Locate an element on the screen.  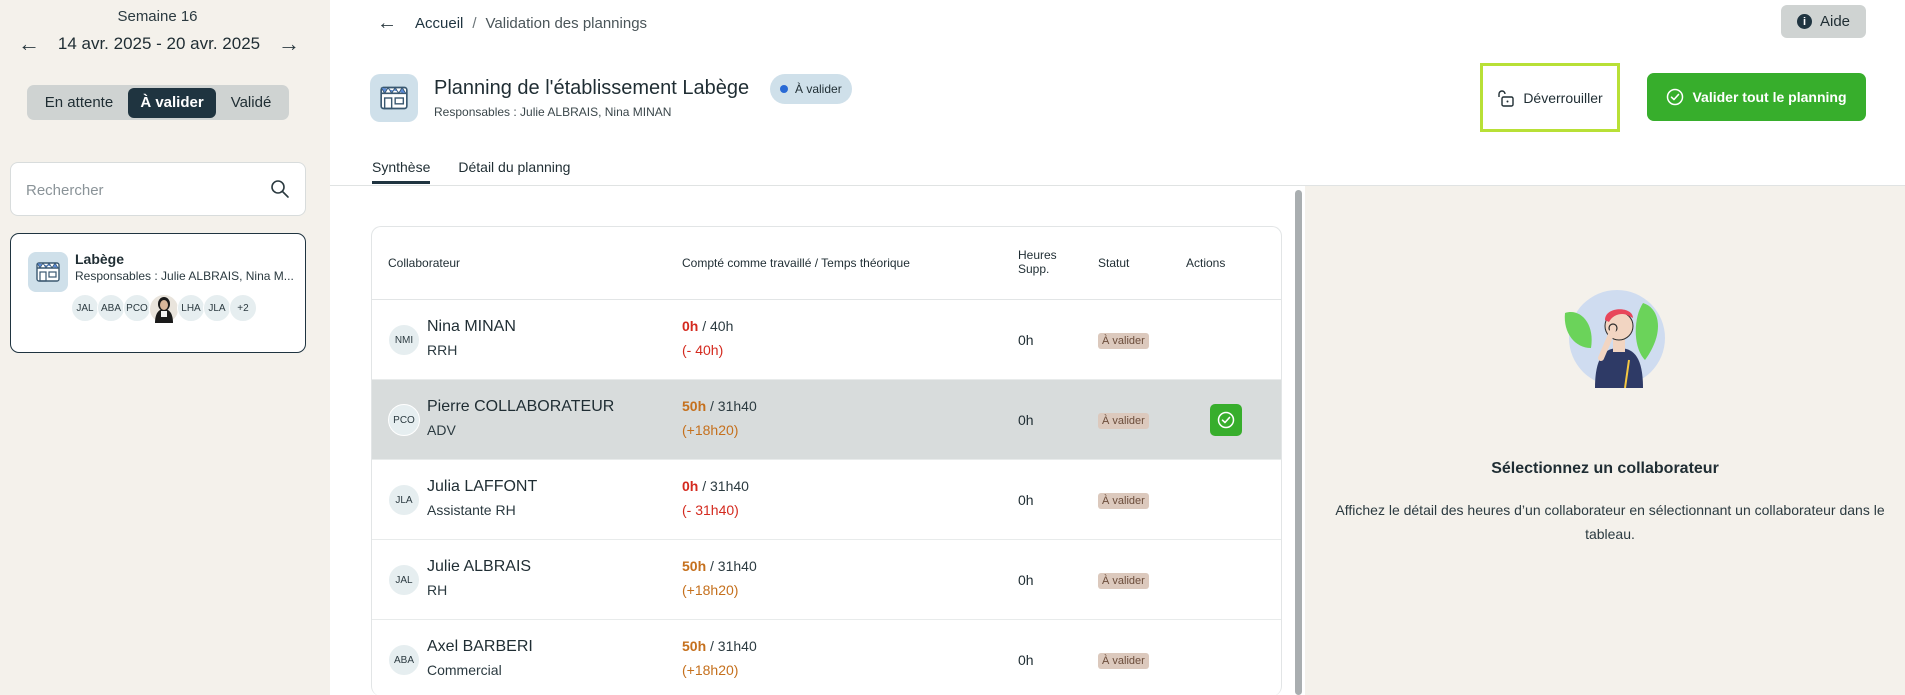
header-actions: Actions is located at coordinates (1206, 263).